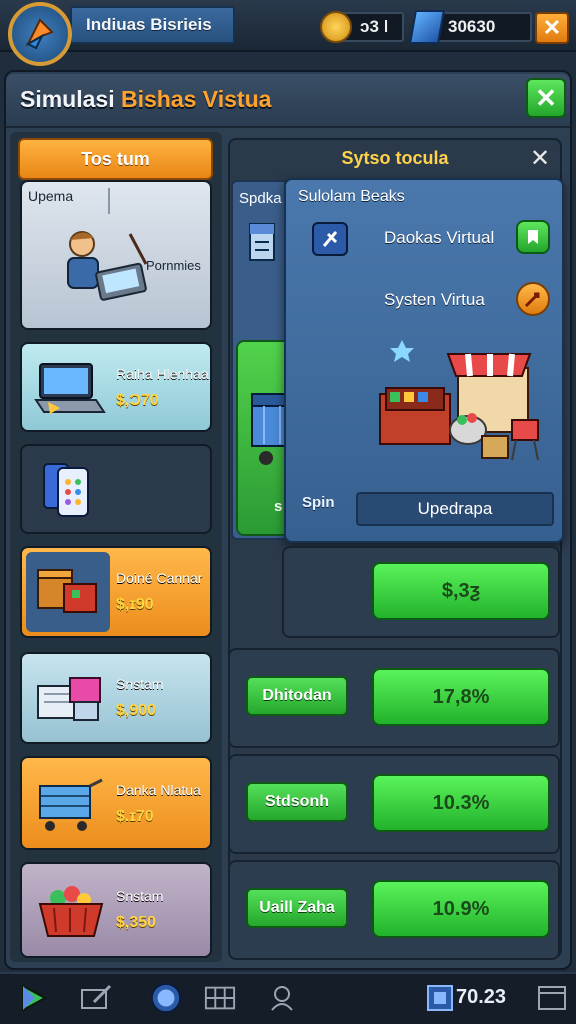  Describe the element at coordinates (115, 159) in the screenshot. I see `sidebar-tab: Tos tum` at that location.